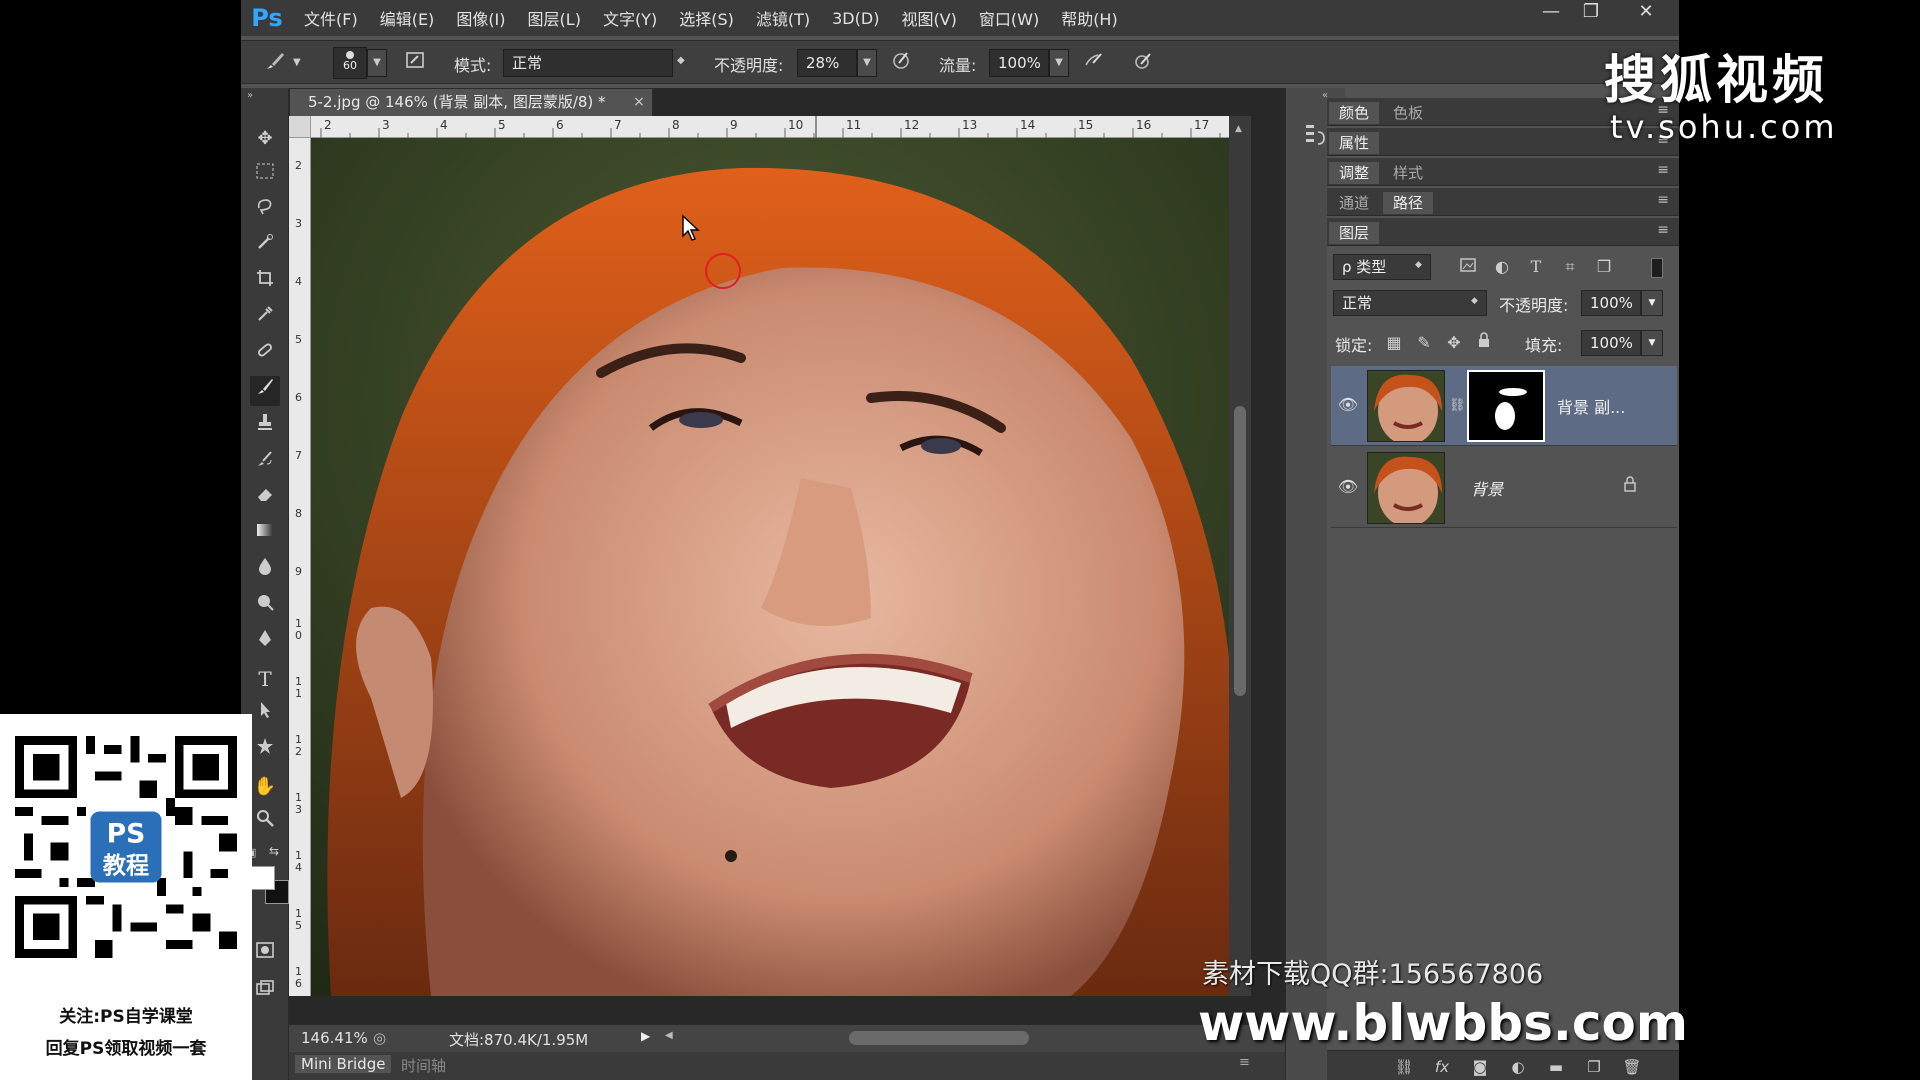 The height and width of the screenshot is (1080, 1920). Describe the element at coordinates (334, 1038) in the screenshot. I see `zoom-level: 146.41%` at that location.